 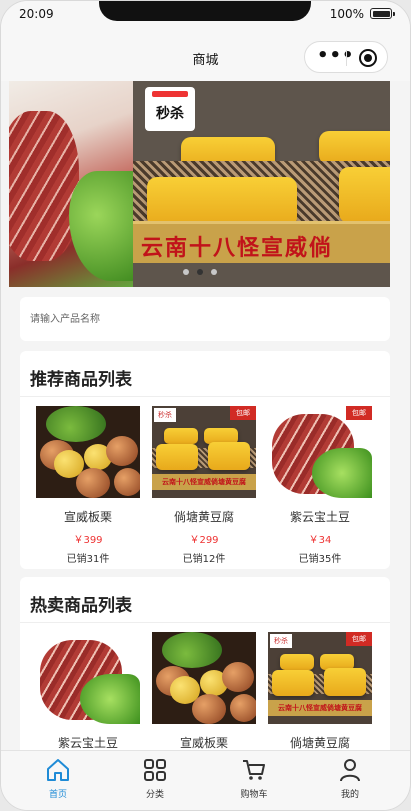 I want to click on product-price: ￥399, so click(x=88, y=540).